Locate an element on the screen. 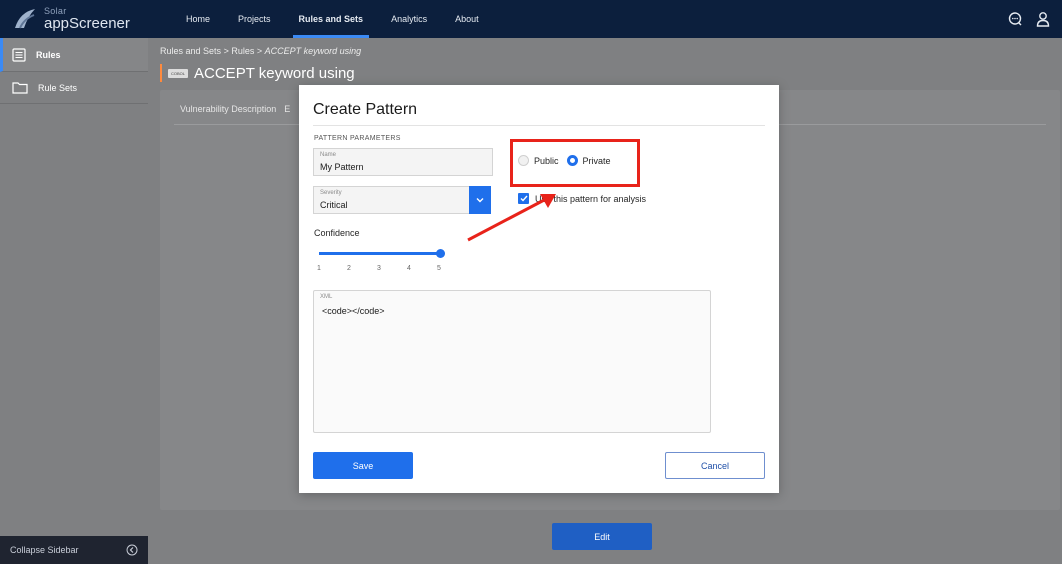  name-field-value: My Pattern is located at coordinates (342, 167).